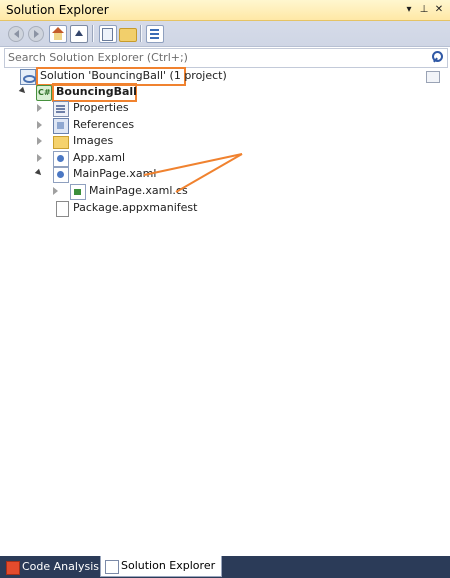 This screenshot has height=578, width=450. Describe the element at coordinates (98, 57) in the screenshot. I see `search-placeholder: Search Solution Explorer (Ctrl+;)` at that location.